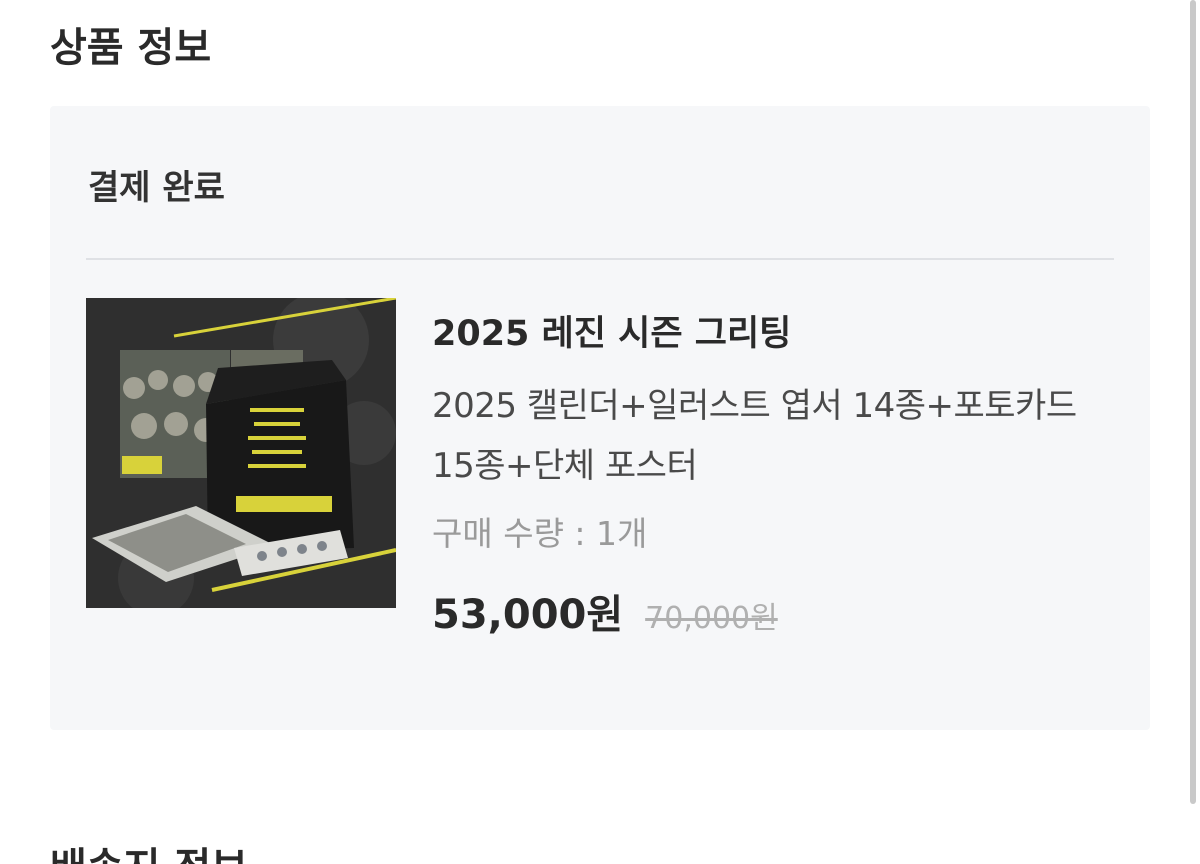 The image size is (1200, 864). Describe the element at coordinates (777, 534) in the screenshot. I see `quantity-row: 구매 수량 : 1개` at that location.